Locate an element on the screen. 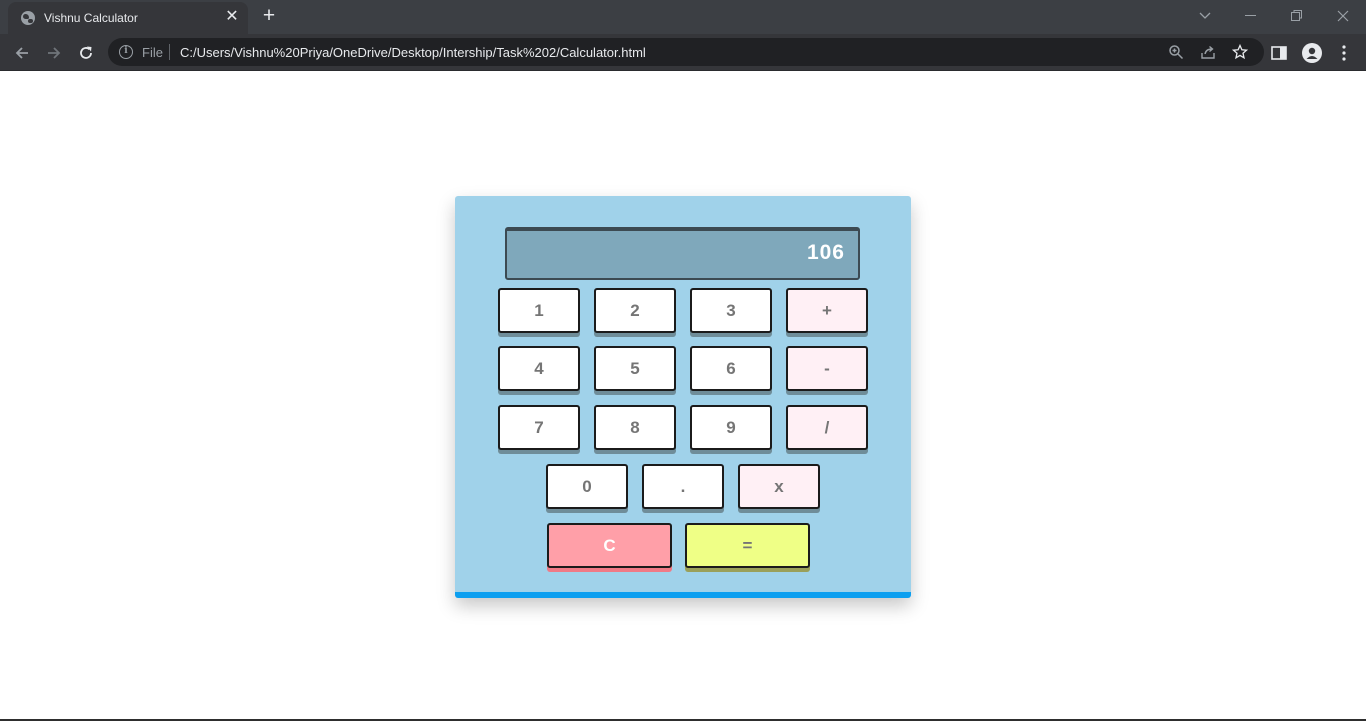  key-8: 8 is located at coordinates (635, 427).